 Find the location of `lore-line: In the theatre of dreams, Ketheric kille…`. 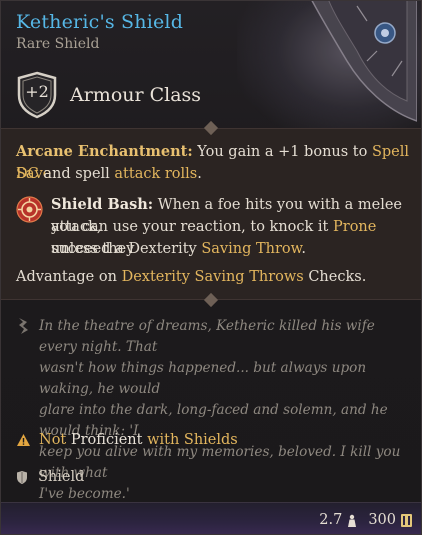

lore-line: In the theatre of dreams, Ketheric kille… is located at coordinates (207, 336).